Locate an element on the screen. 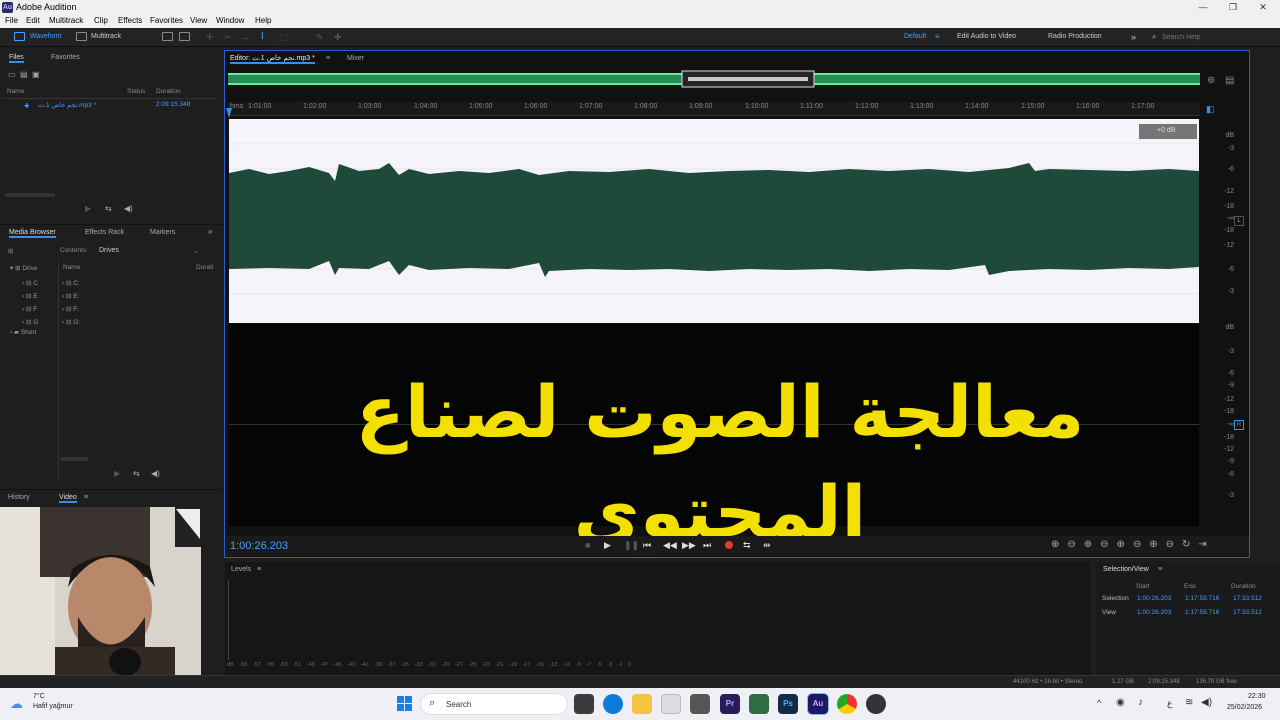  edge-icon is located at coordinates (613, 704).